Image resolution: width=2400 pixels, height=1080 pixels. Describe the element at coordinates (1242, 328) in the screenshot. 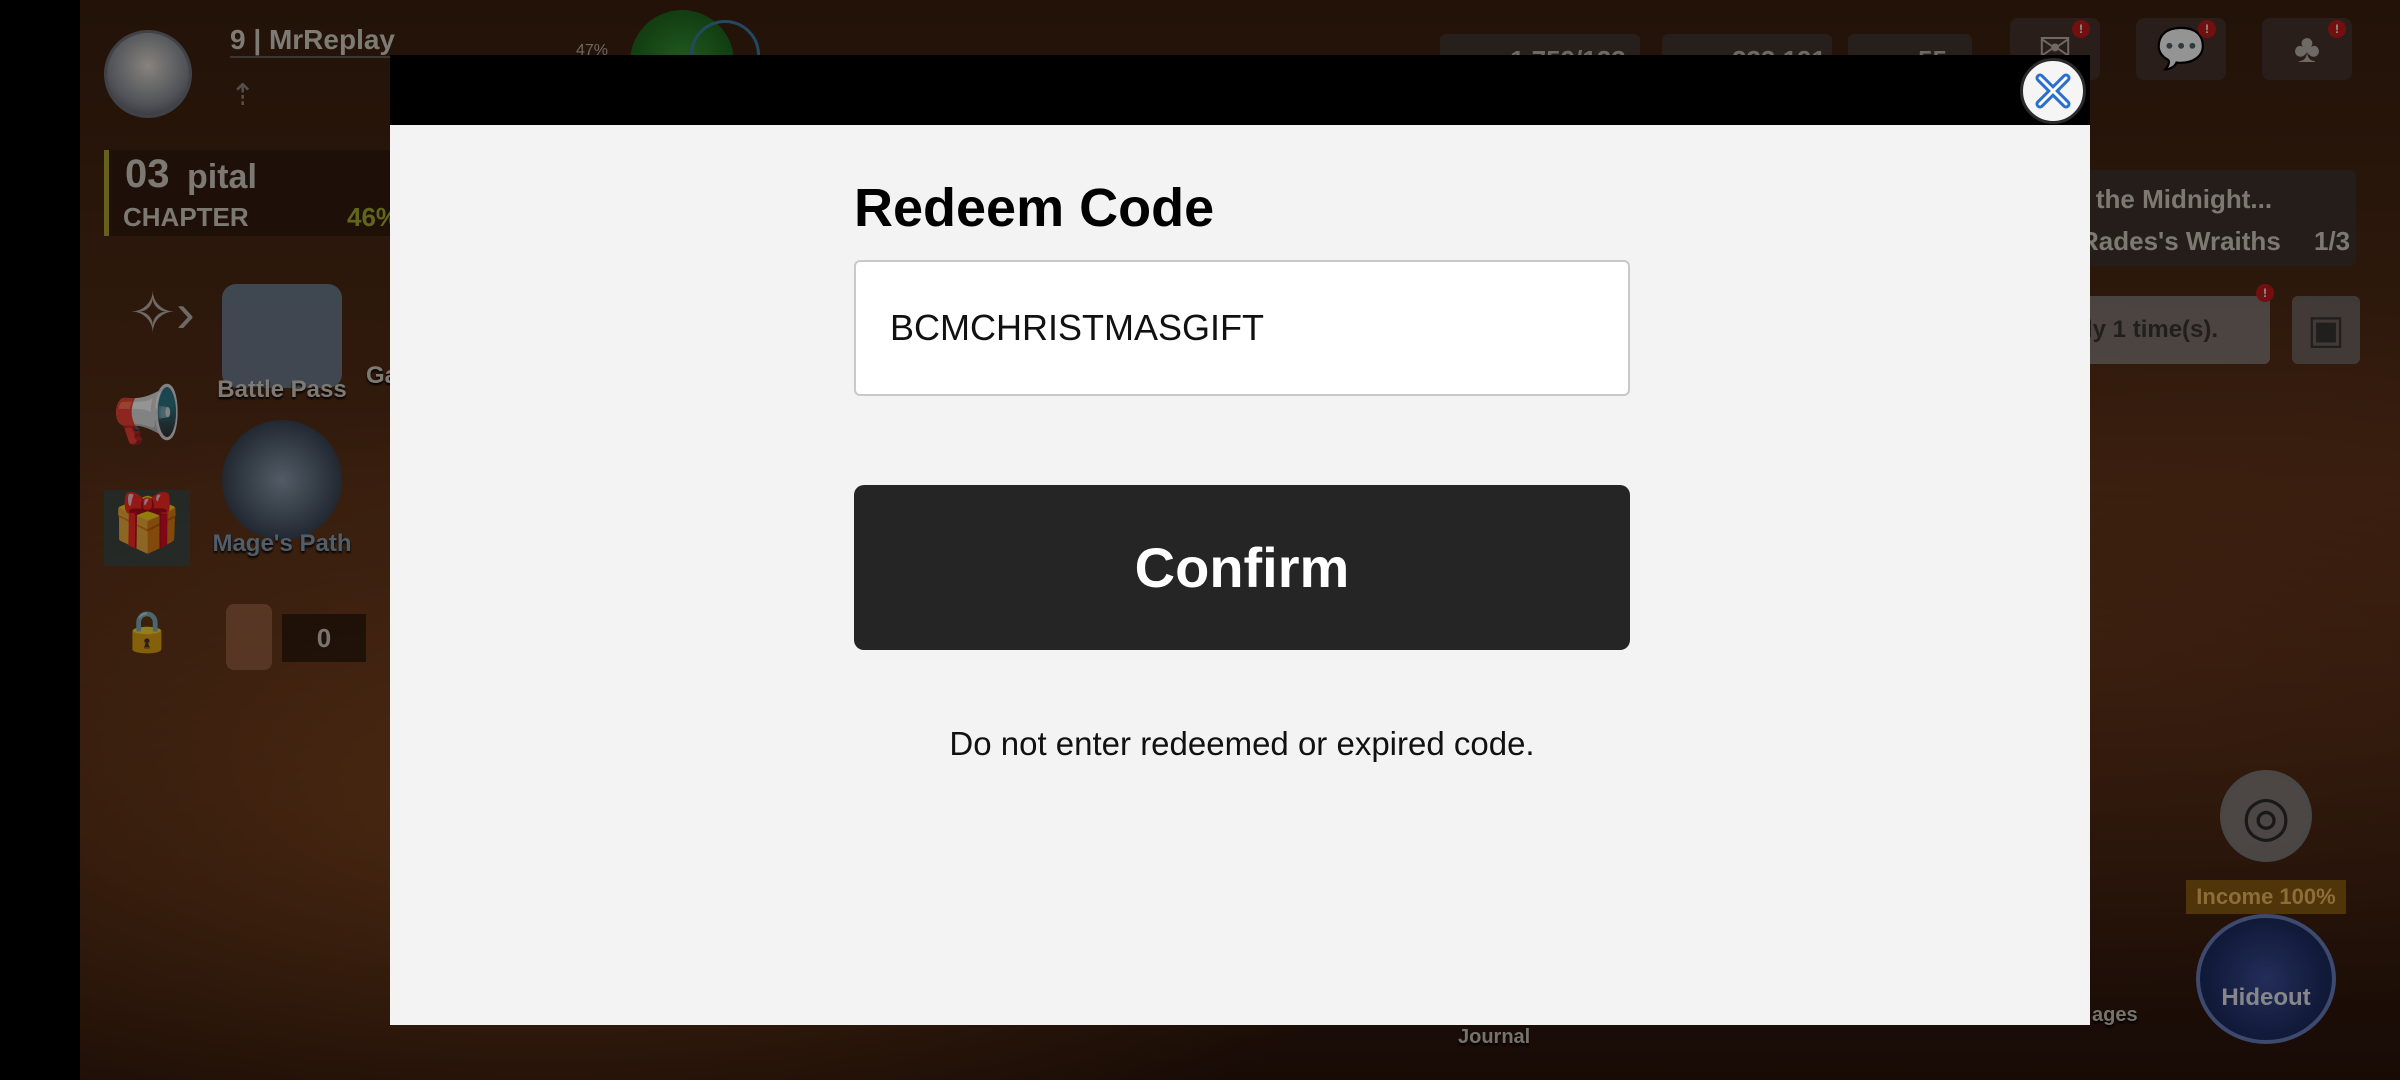

I see `redeem-code-input` at that location.